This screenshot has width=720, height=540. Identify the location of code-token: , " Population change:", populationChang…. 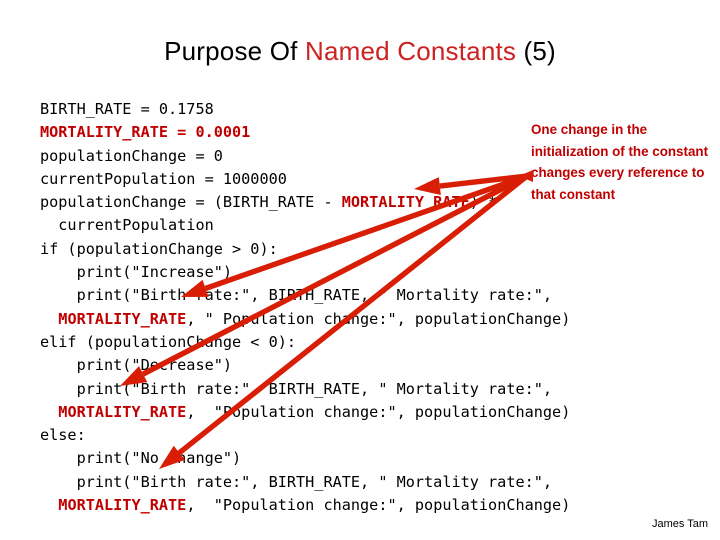
(378, 318).